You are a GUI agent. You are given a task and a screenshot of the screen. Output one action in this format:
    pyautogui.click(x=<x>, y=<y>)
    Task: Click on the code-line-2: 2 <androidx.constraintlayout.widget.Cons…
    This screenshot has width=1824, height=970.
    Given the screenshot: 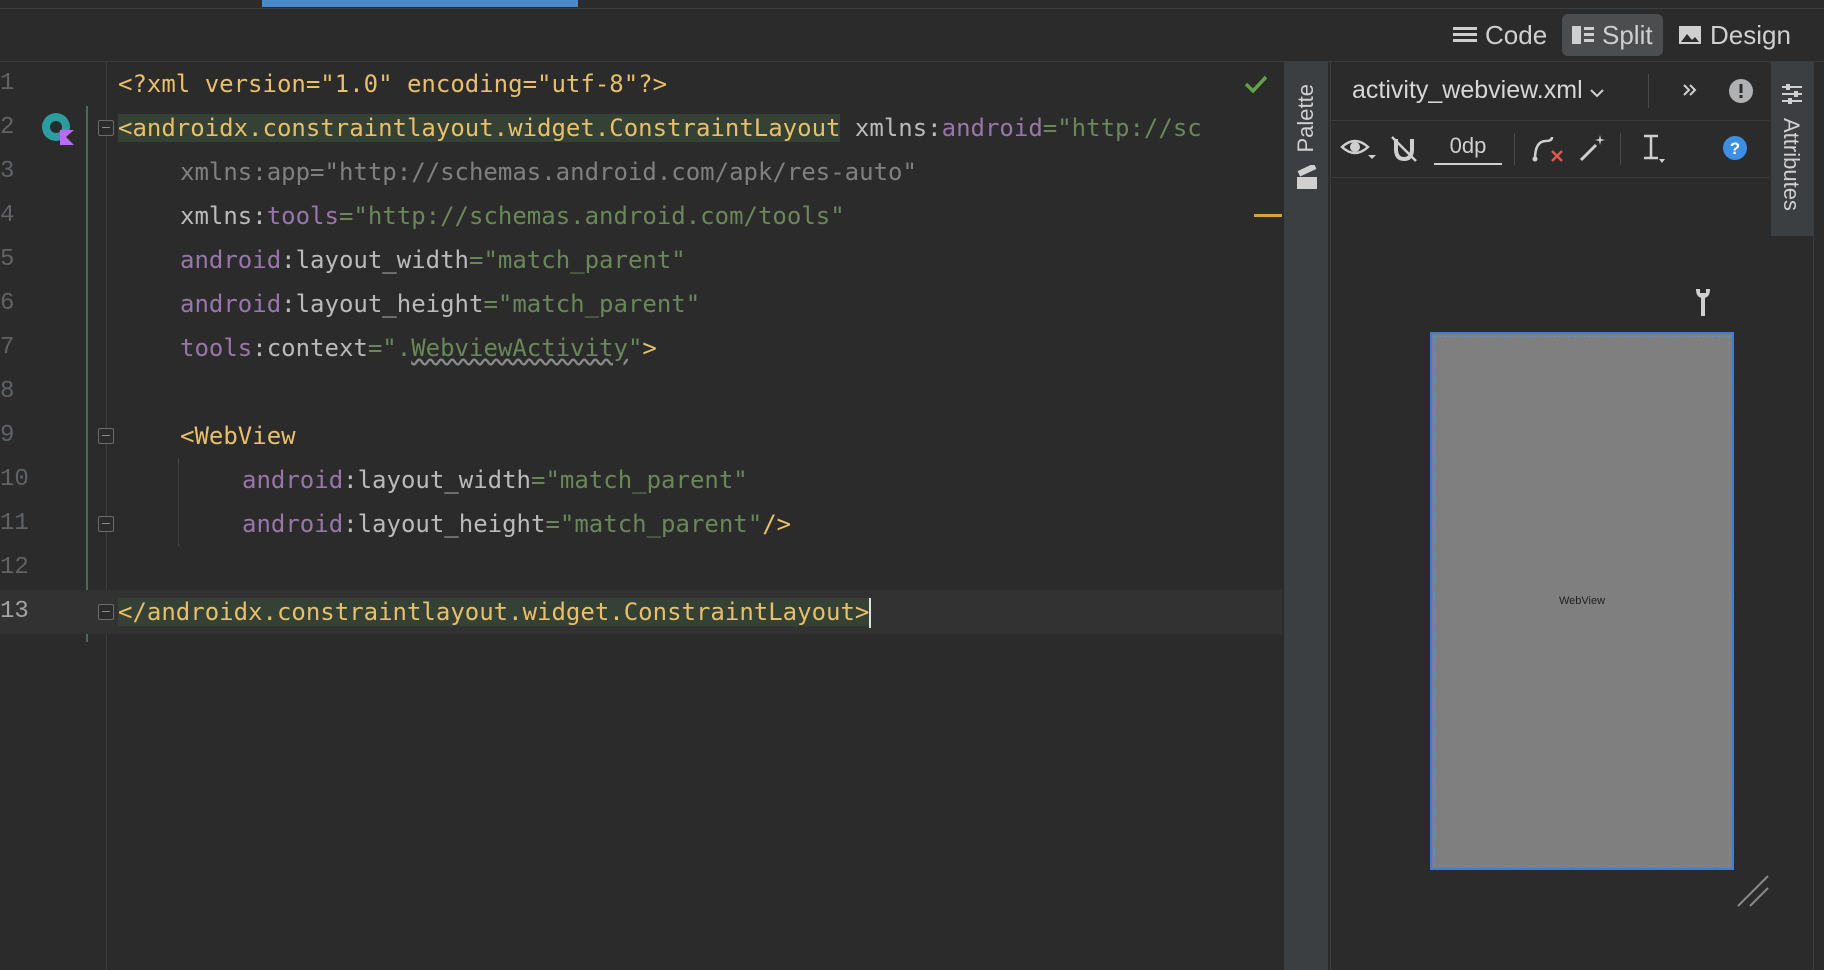 What is the action you would take?
    pyautogui.click(x=641, y=128)
    